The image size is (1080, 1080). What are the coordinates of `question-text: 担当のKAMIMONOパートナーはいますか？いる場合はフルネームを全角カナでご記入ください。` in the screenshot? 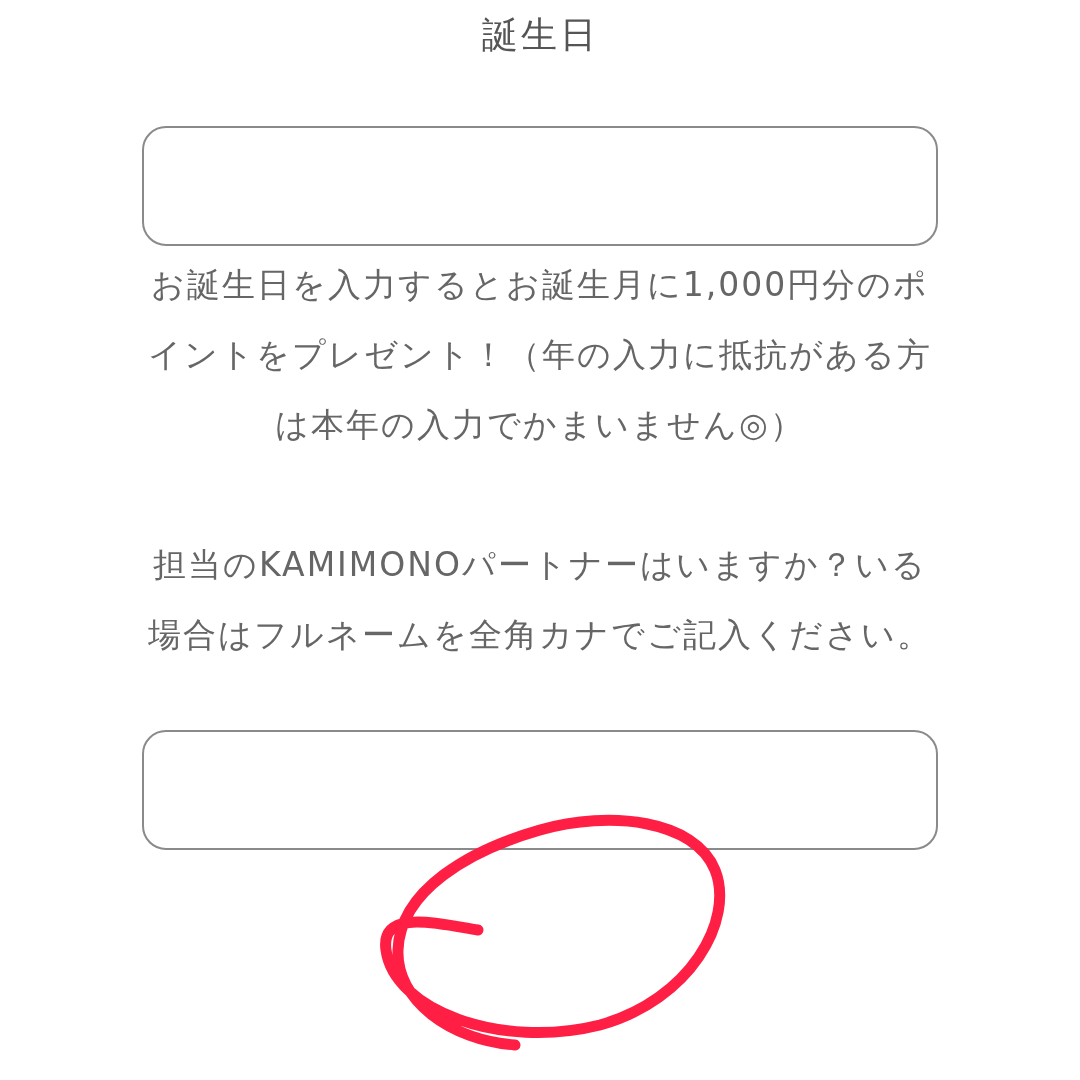 It's located at (540, 600).